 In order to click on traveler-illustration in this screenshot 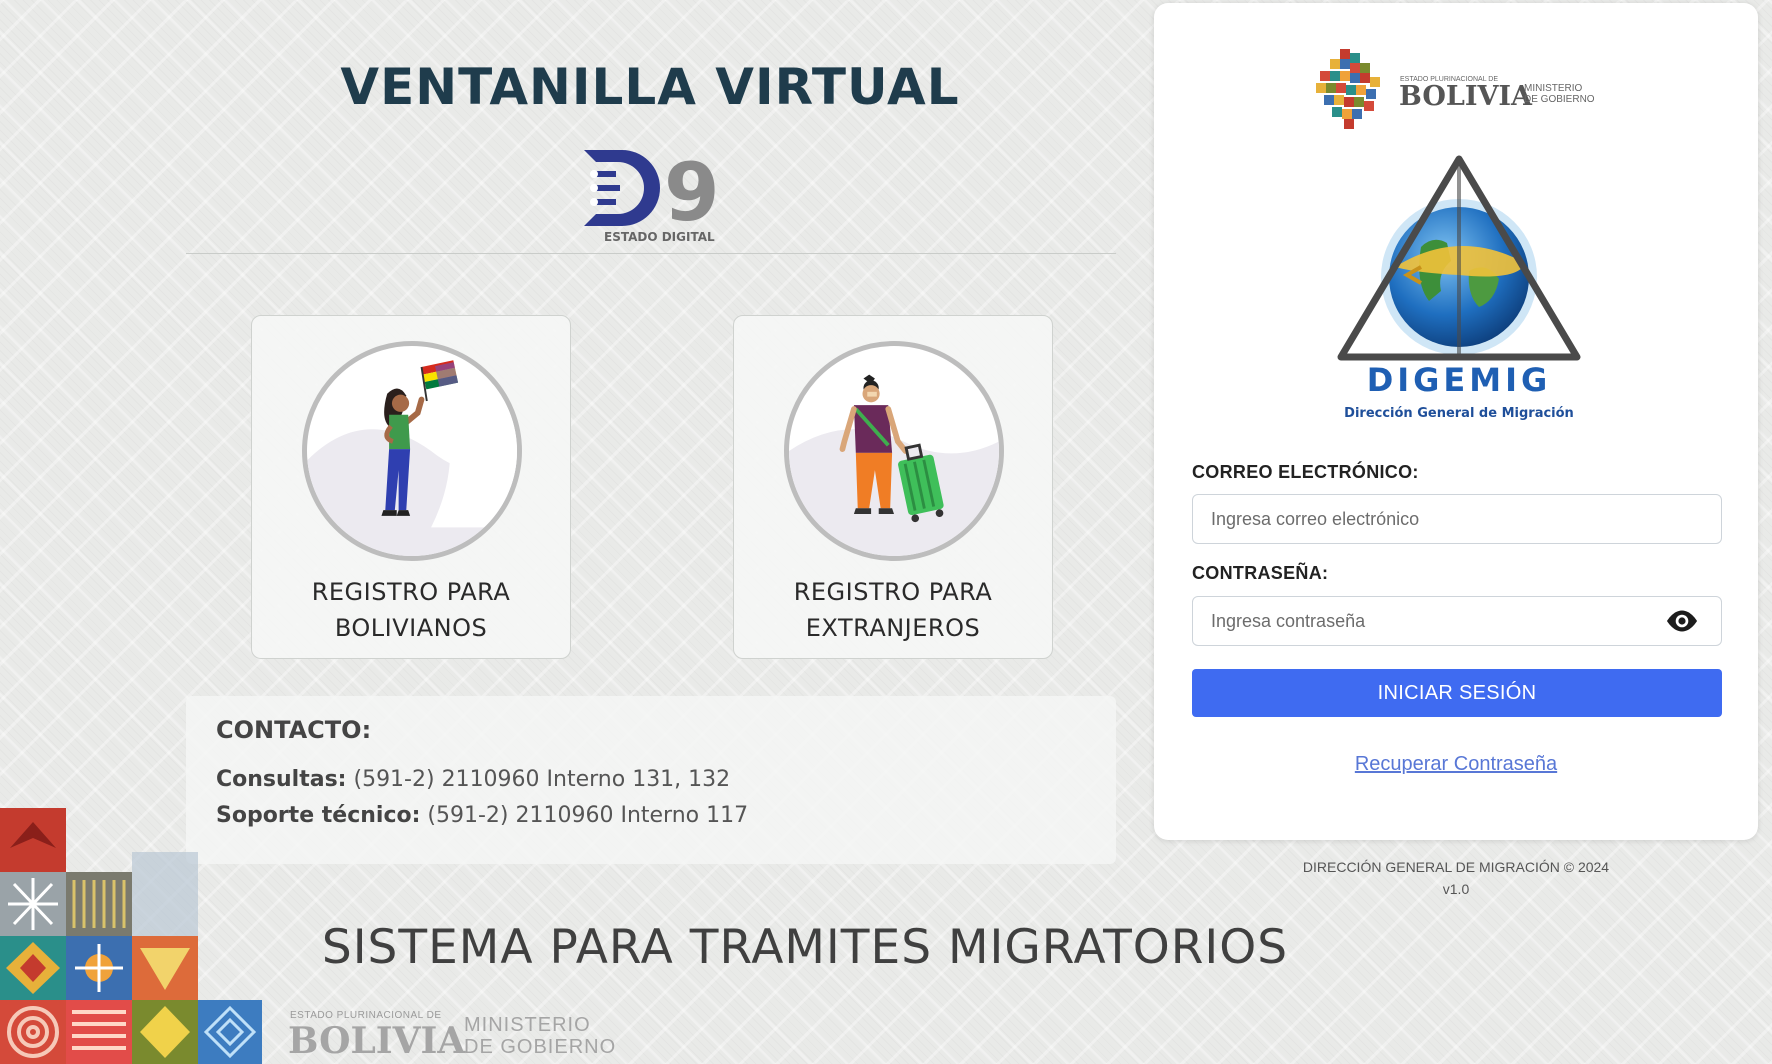, I will do `click(894, 451)`.